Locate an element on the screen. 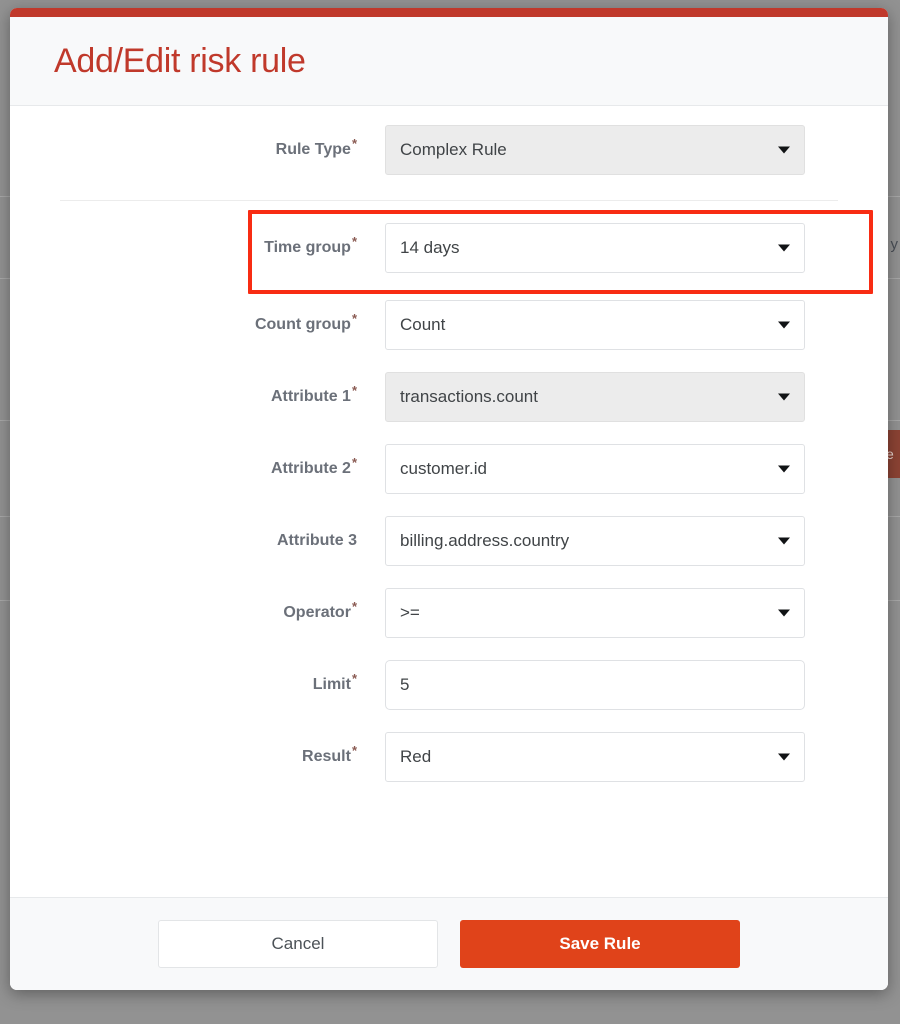 This screenshot has height=1024, width=900. control-count-group: Count is located at coordinates (595, 325).